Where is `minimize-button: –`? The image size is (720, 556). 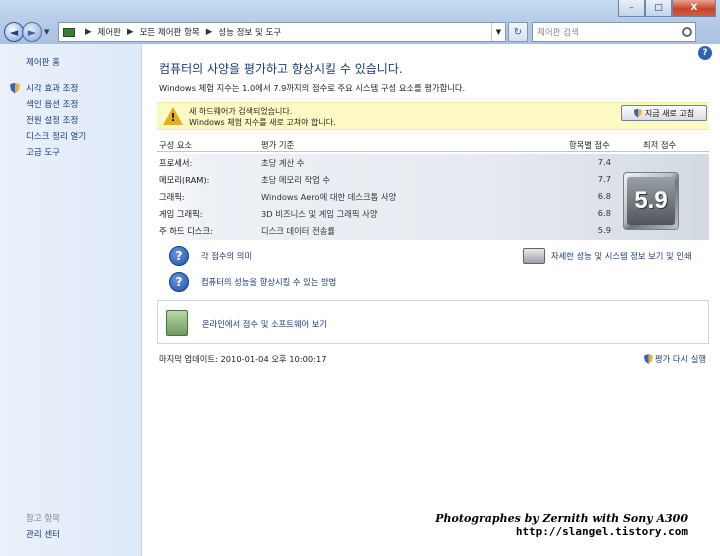 minimize-button: – is located at coordinates (631, 8).